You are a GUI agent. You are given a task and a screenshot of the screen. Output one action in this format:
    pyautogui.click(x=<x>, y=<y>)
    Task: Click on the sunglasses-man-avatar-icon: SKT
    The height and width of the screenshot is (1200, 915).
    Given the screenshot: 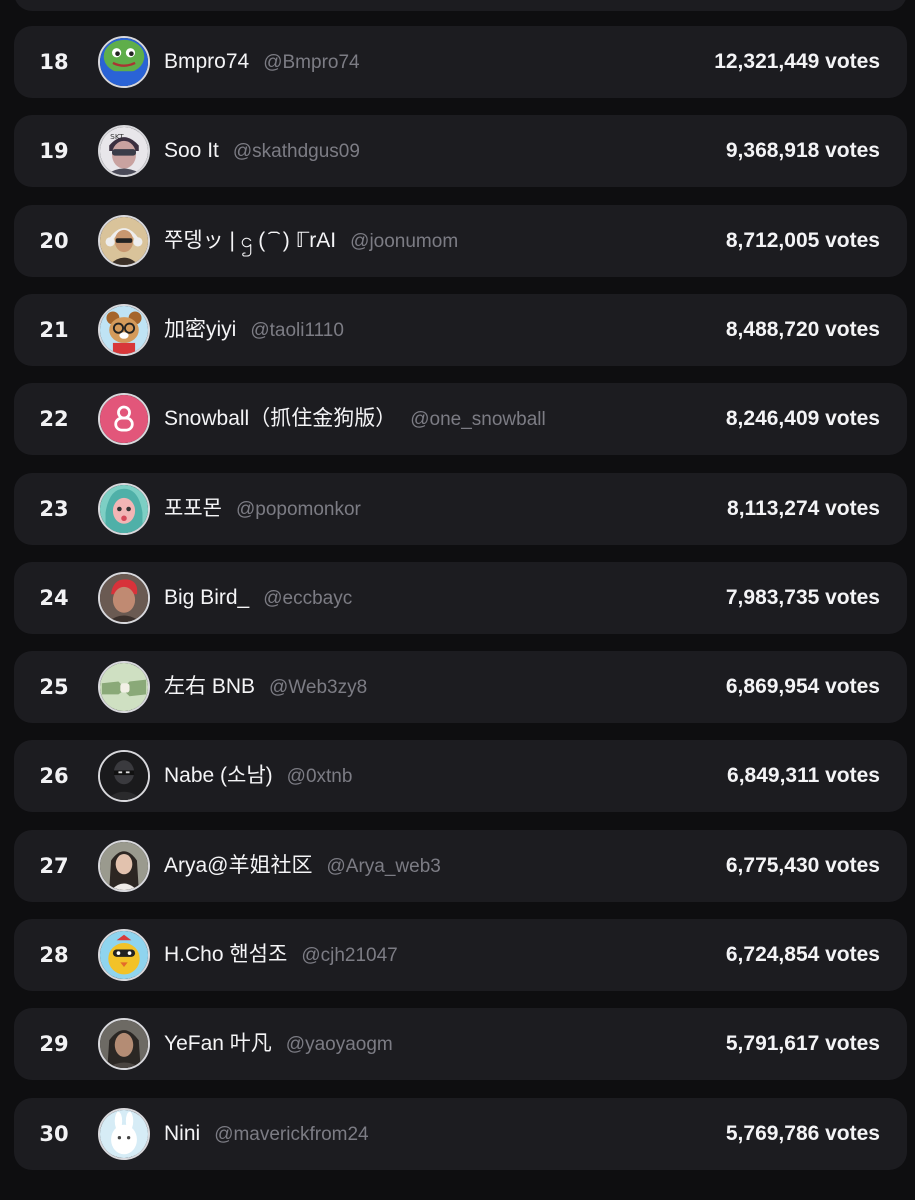 What is the action you would take?
    pyautogui.click(x=124, y=151)
    